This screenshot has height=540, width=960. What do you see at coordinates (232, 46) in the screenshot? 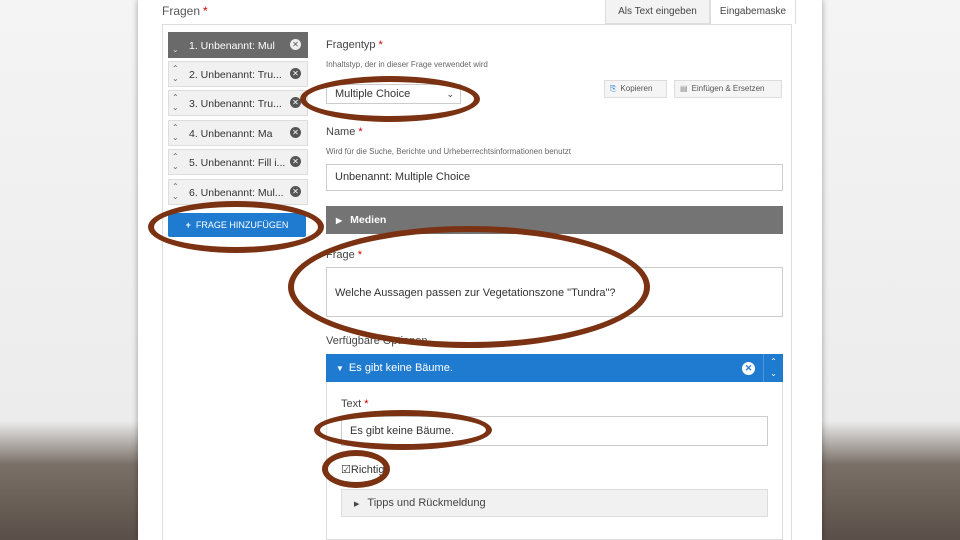
I see `question-item-label: 1. Unbenannt: Mul` at bounding box center [232, 46].